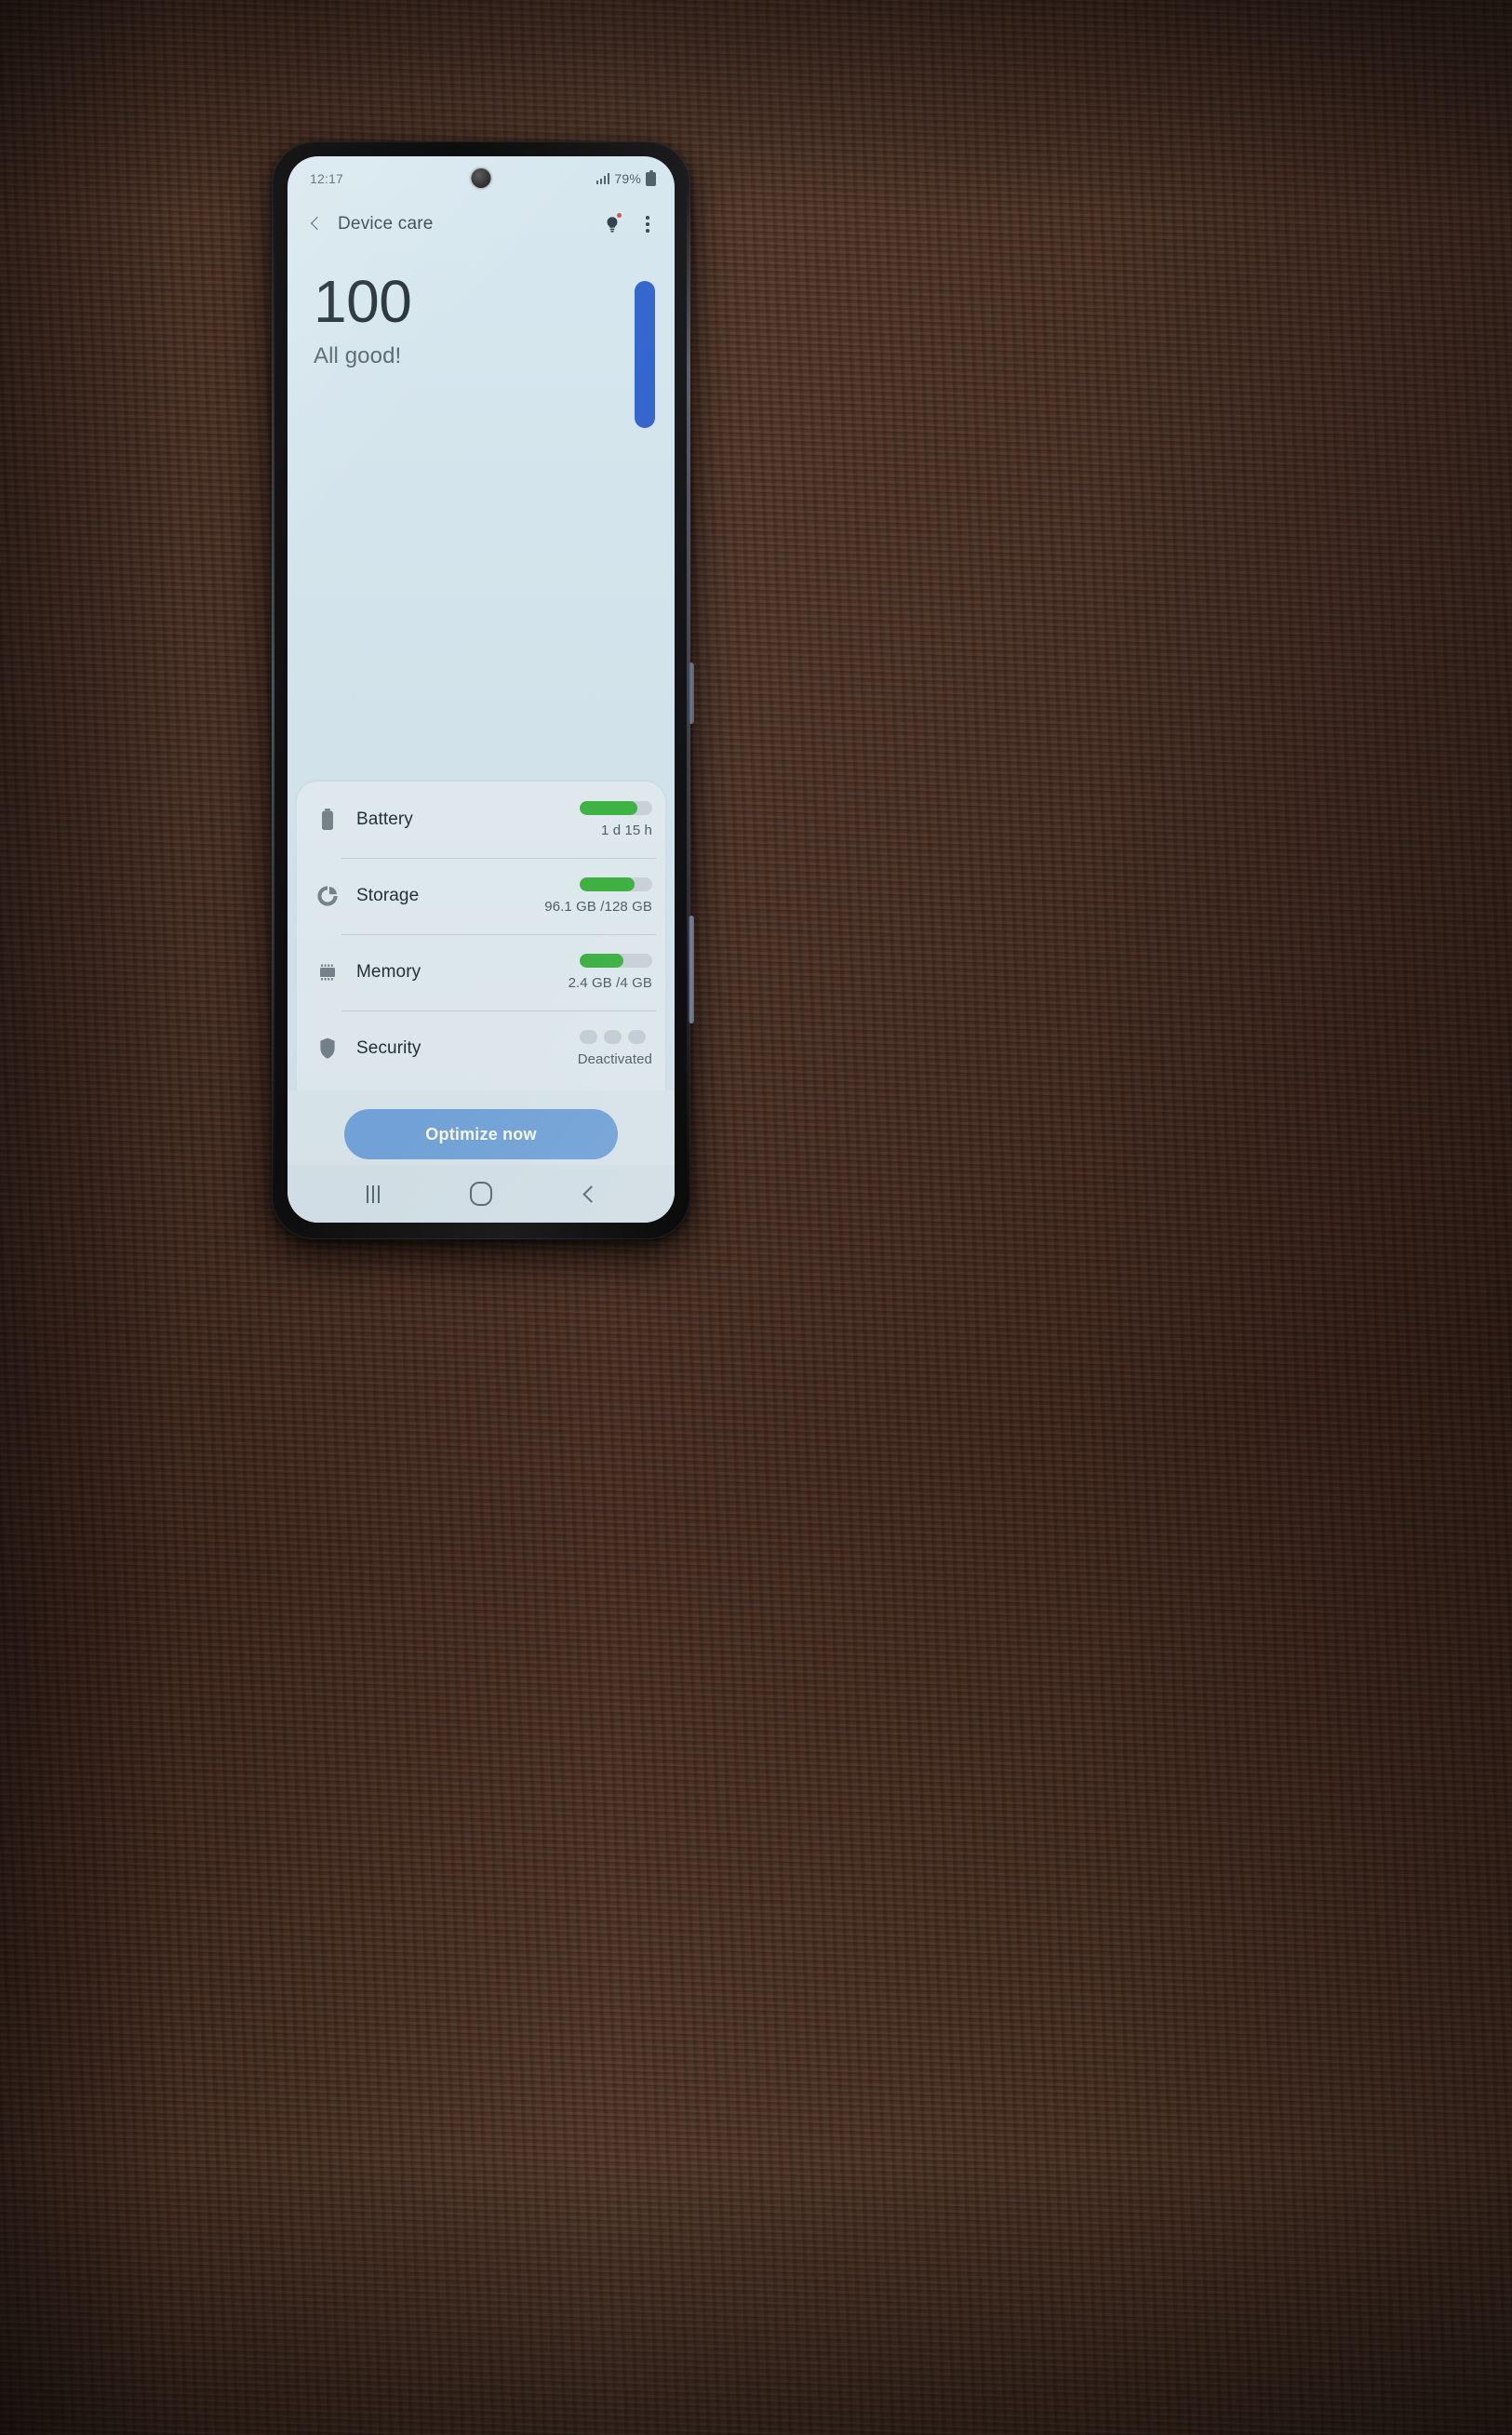  I want to click on table-row: Storage 96.1 GB /128 GB, so click(481, 896).